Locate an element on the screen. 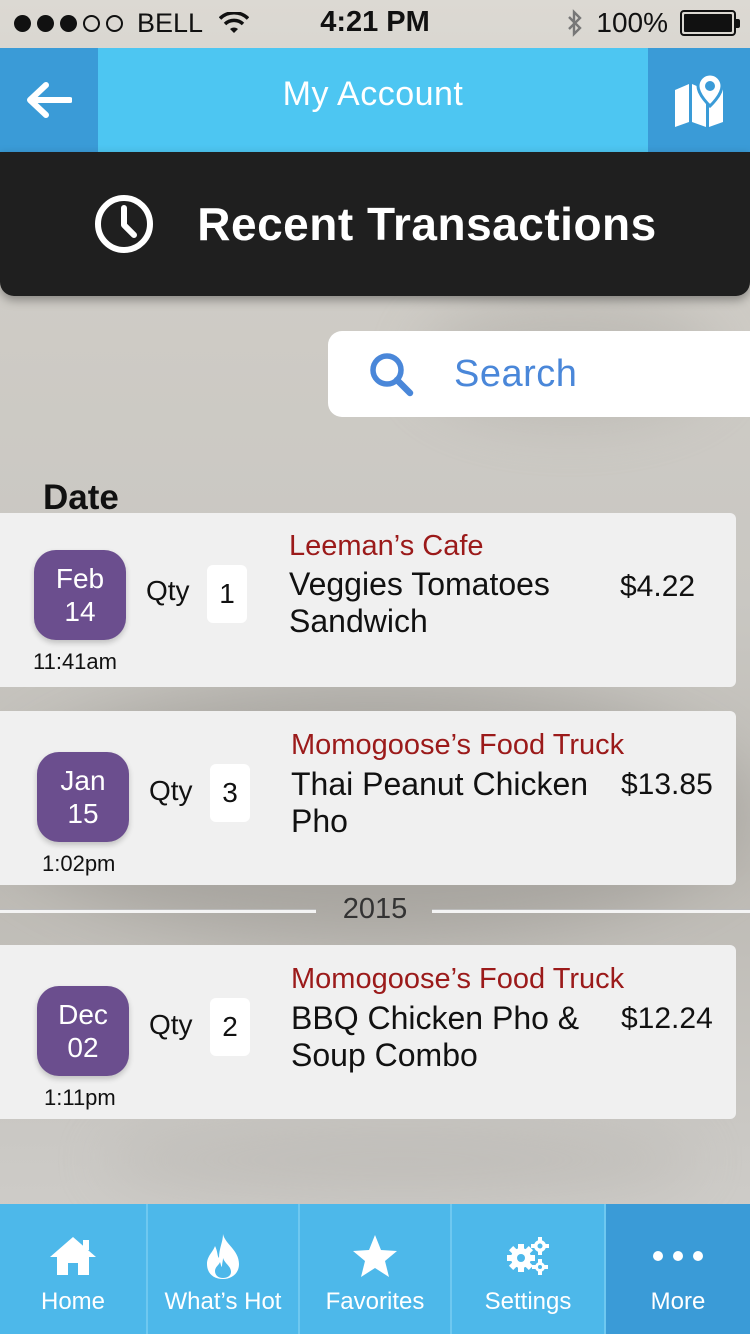  tab-home: Home is located at coordinates (74, 1269).